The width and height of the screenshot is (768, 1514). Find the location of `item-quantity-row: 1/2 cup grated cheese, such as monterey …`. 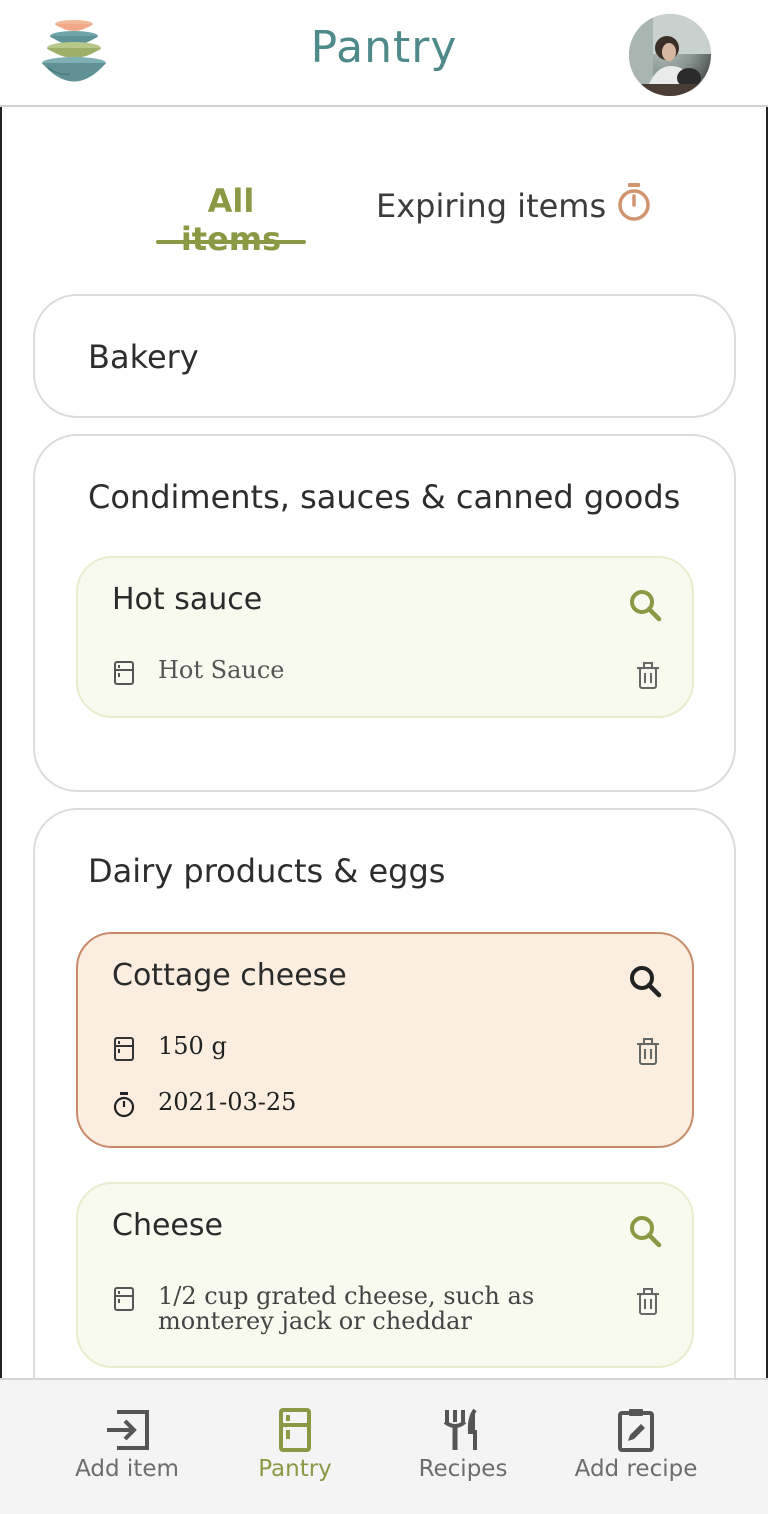

item-quantity-row: 1/2 cup grated cheese, such as monterey … is located at coordinates (335, 1309).